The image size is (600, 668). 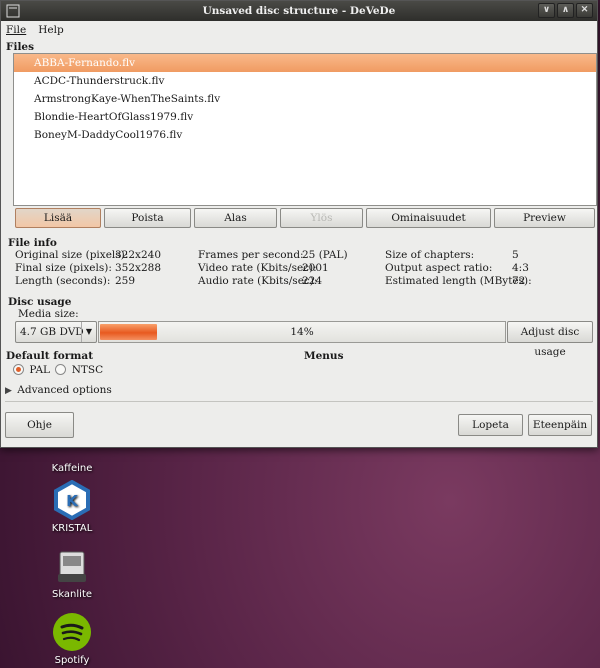 What do you see at coordinates (305, 135) in the screenshot?
I see `list-item: BoneyM-DaddyCool1976.flv` at bounding box center [305, 135].